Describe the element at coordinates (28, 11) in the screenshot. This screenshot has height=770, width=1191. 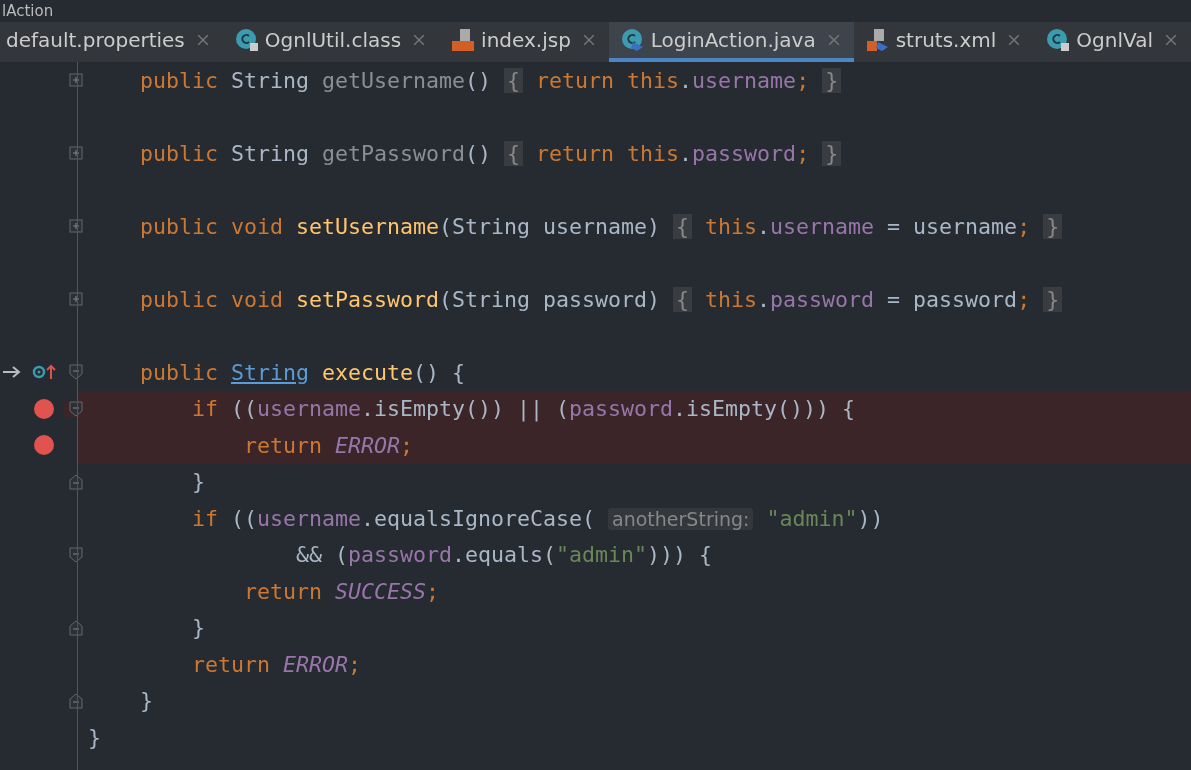
I see `window-title: lAction` at that location.